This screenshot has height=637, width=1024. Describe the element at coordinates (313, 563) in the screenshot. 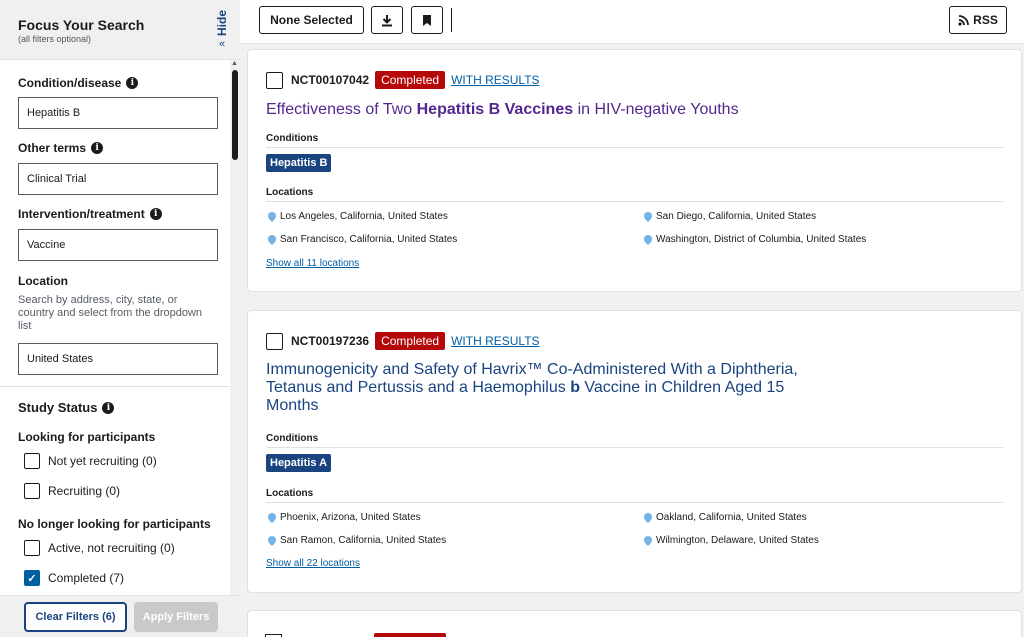

I see `show-all-locations-link: Show all 22 locations` at that location.